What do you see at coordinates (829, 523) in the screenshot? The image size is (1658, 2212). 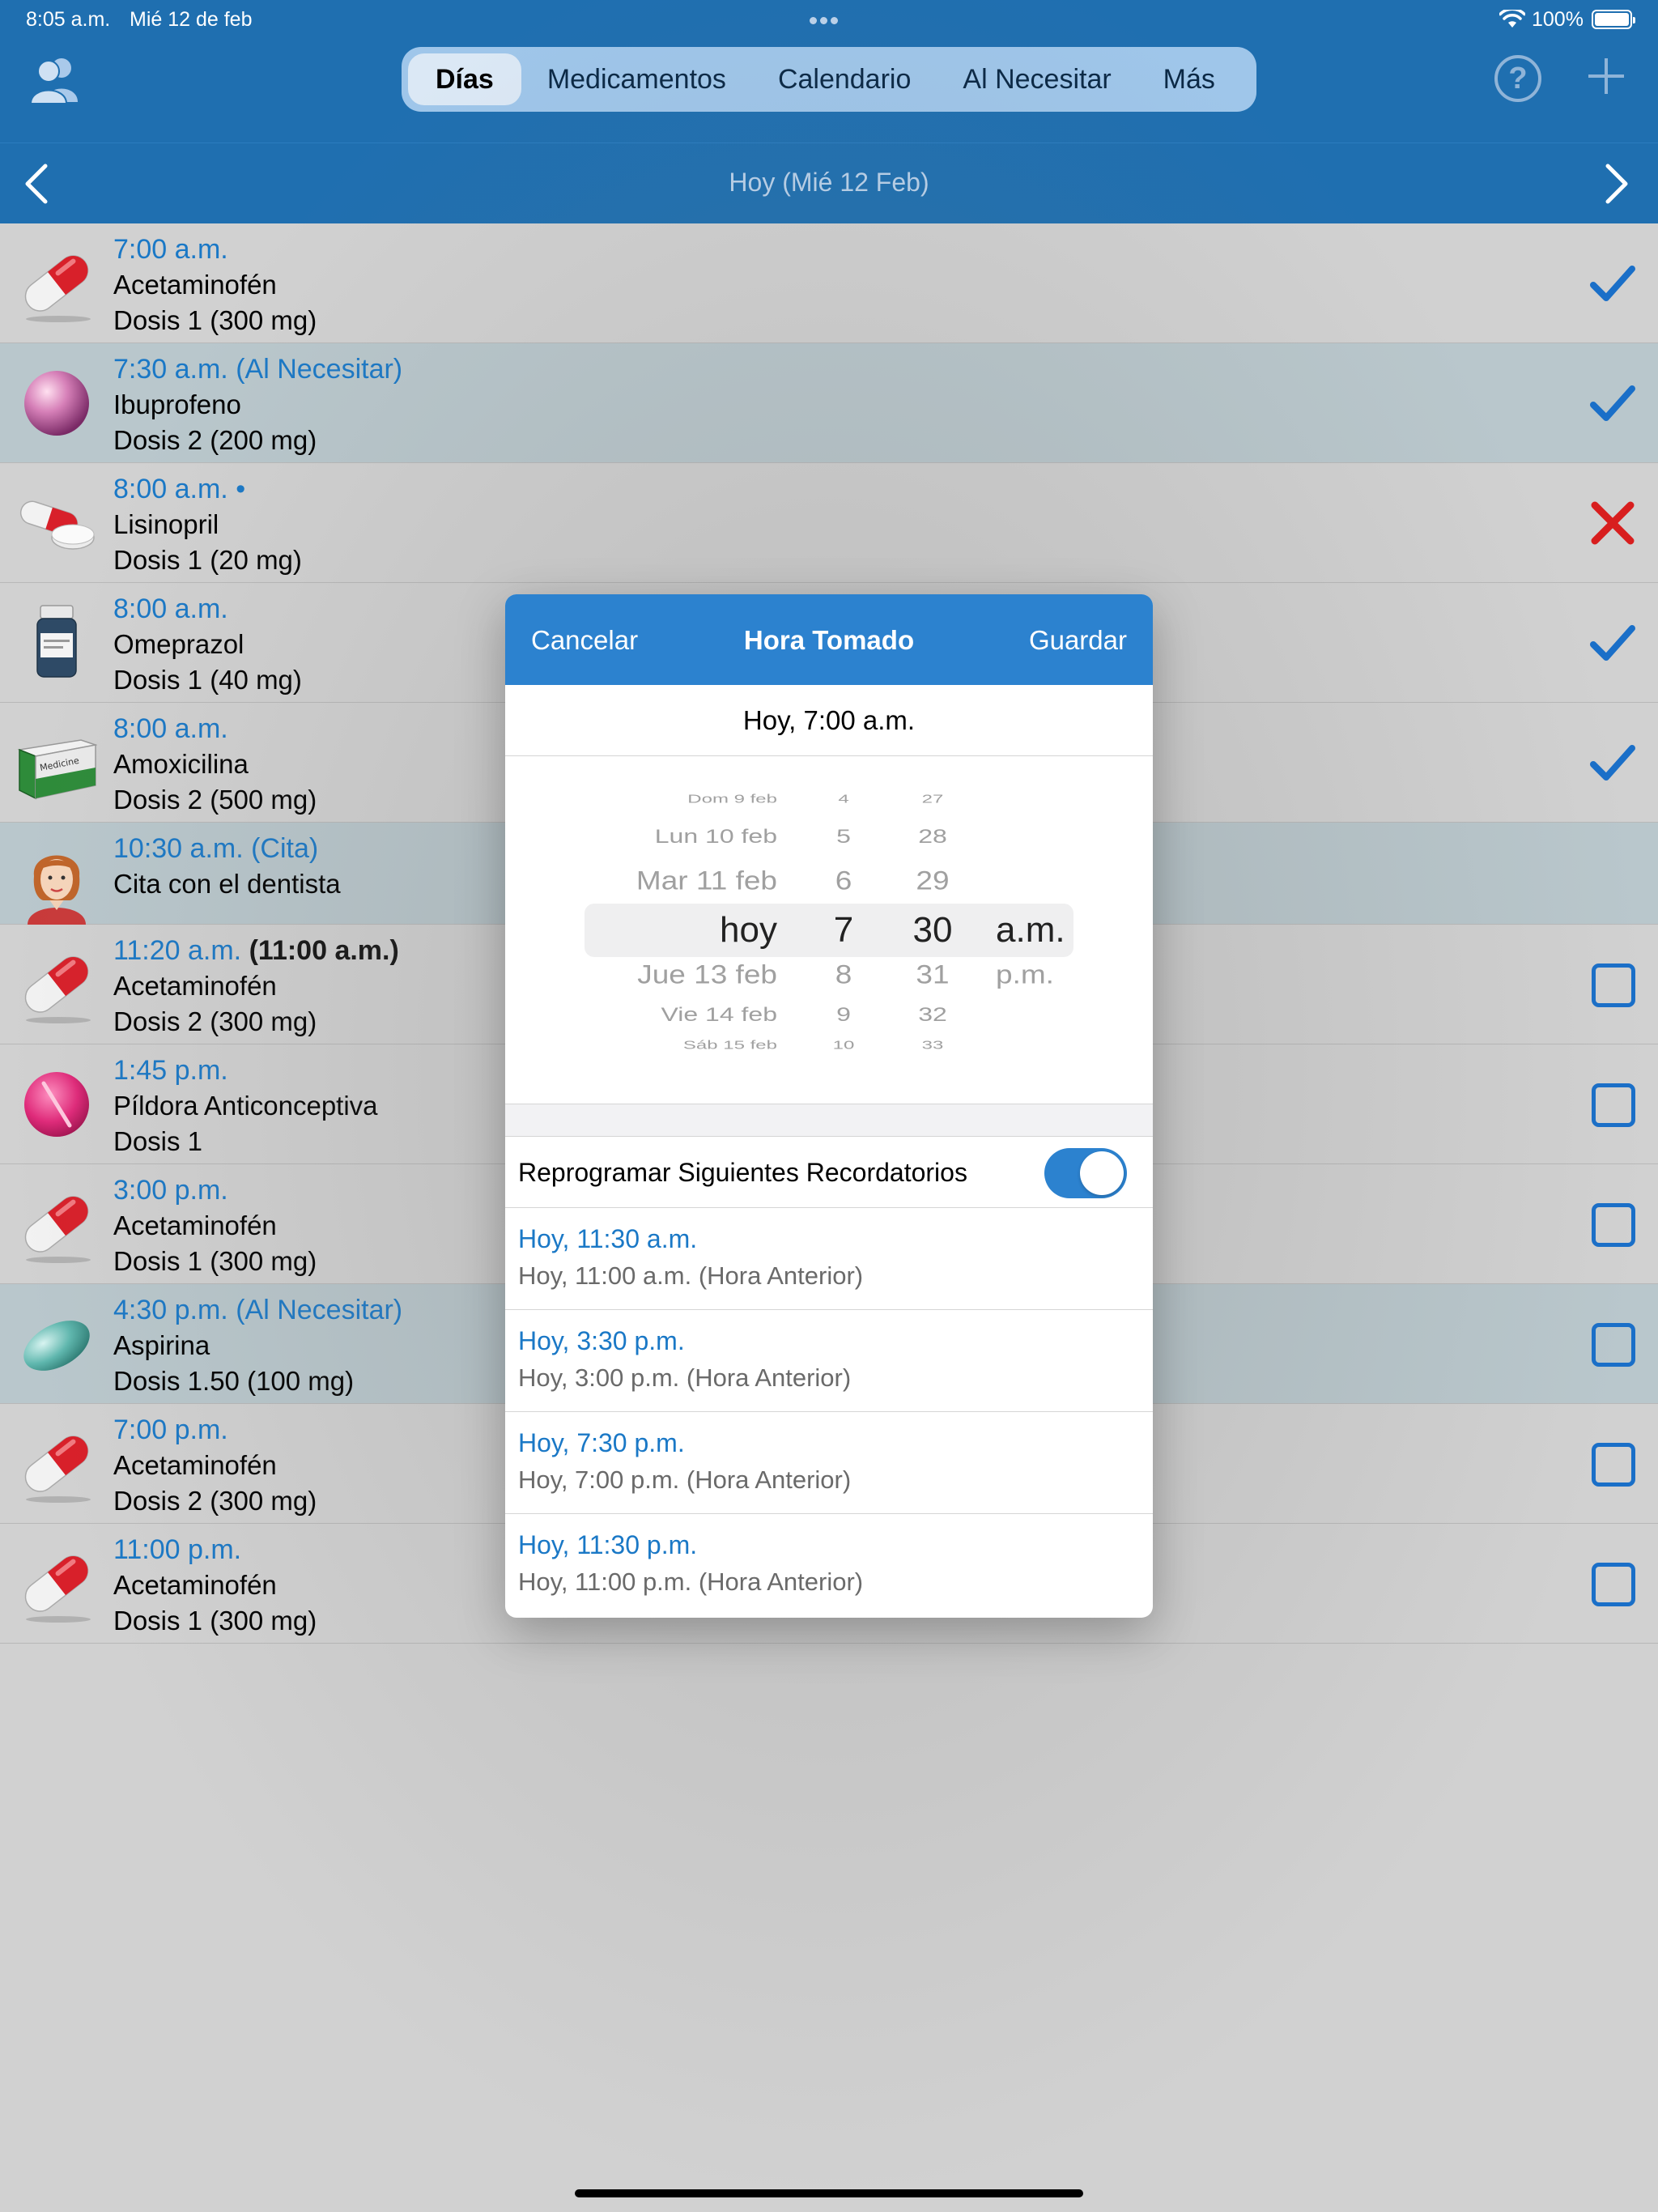 I see `schedule-row: 8:00 a.m. • Lisinopril Dosis 1 (20 mg)` at bounding box center [829, 523].